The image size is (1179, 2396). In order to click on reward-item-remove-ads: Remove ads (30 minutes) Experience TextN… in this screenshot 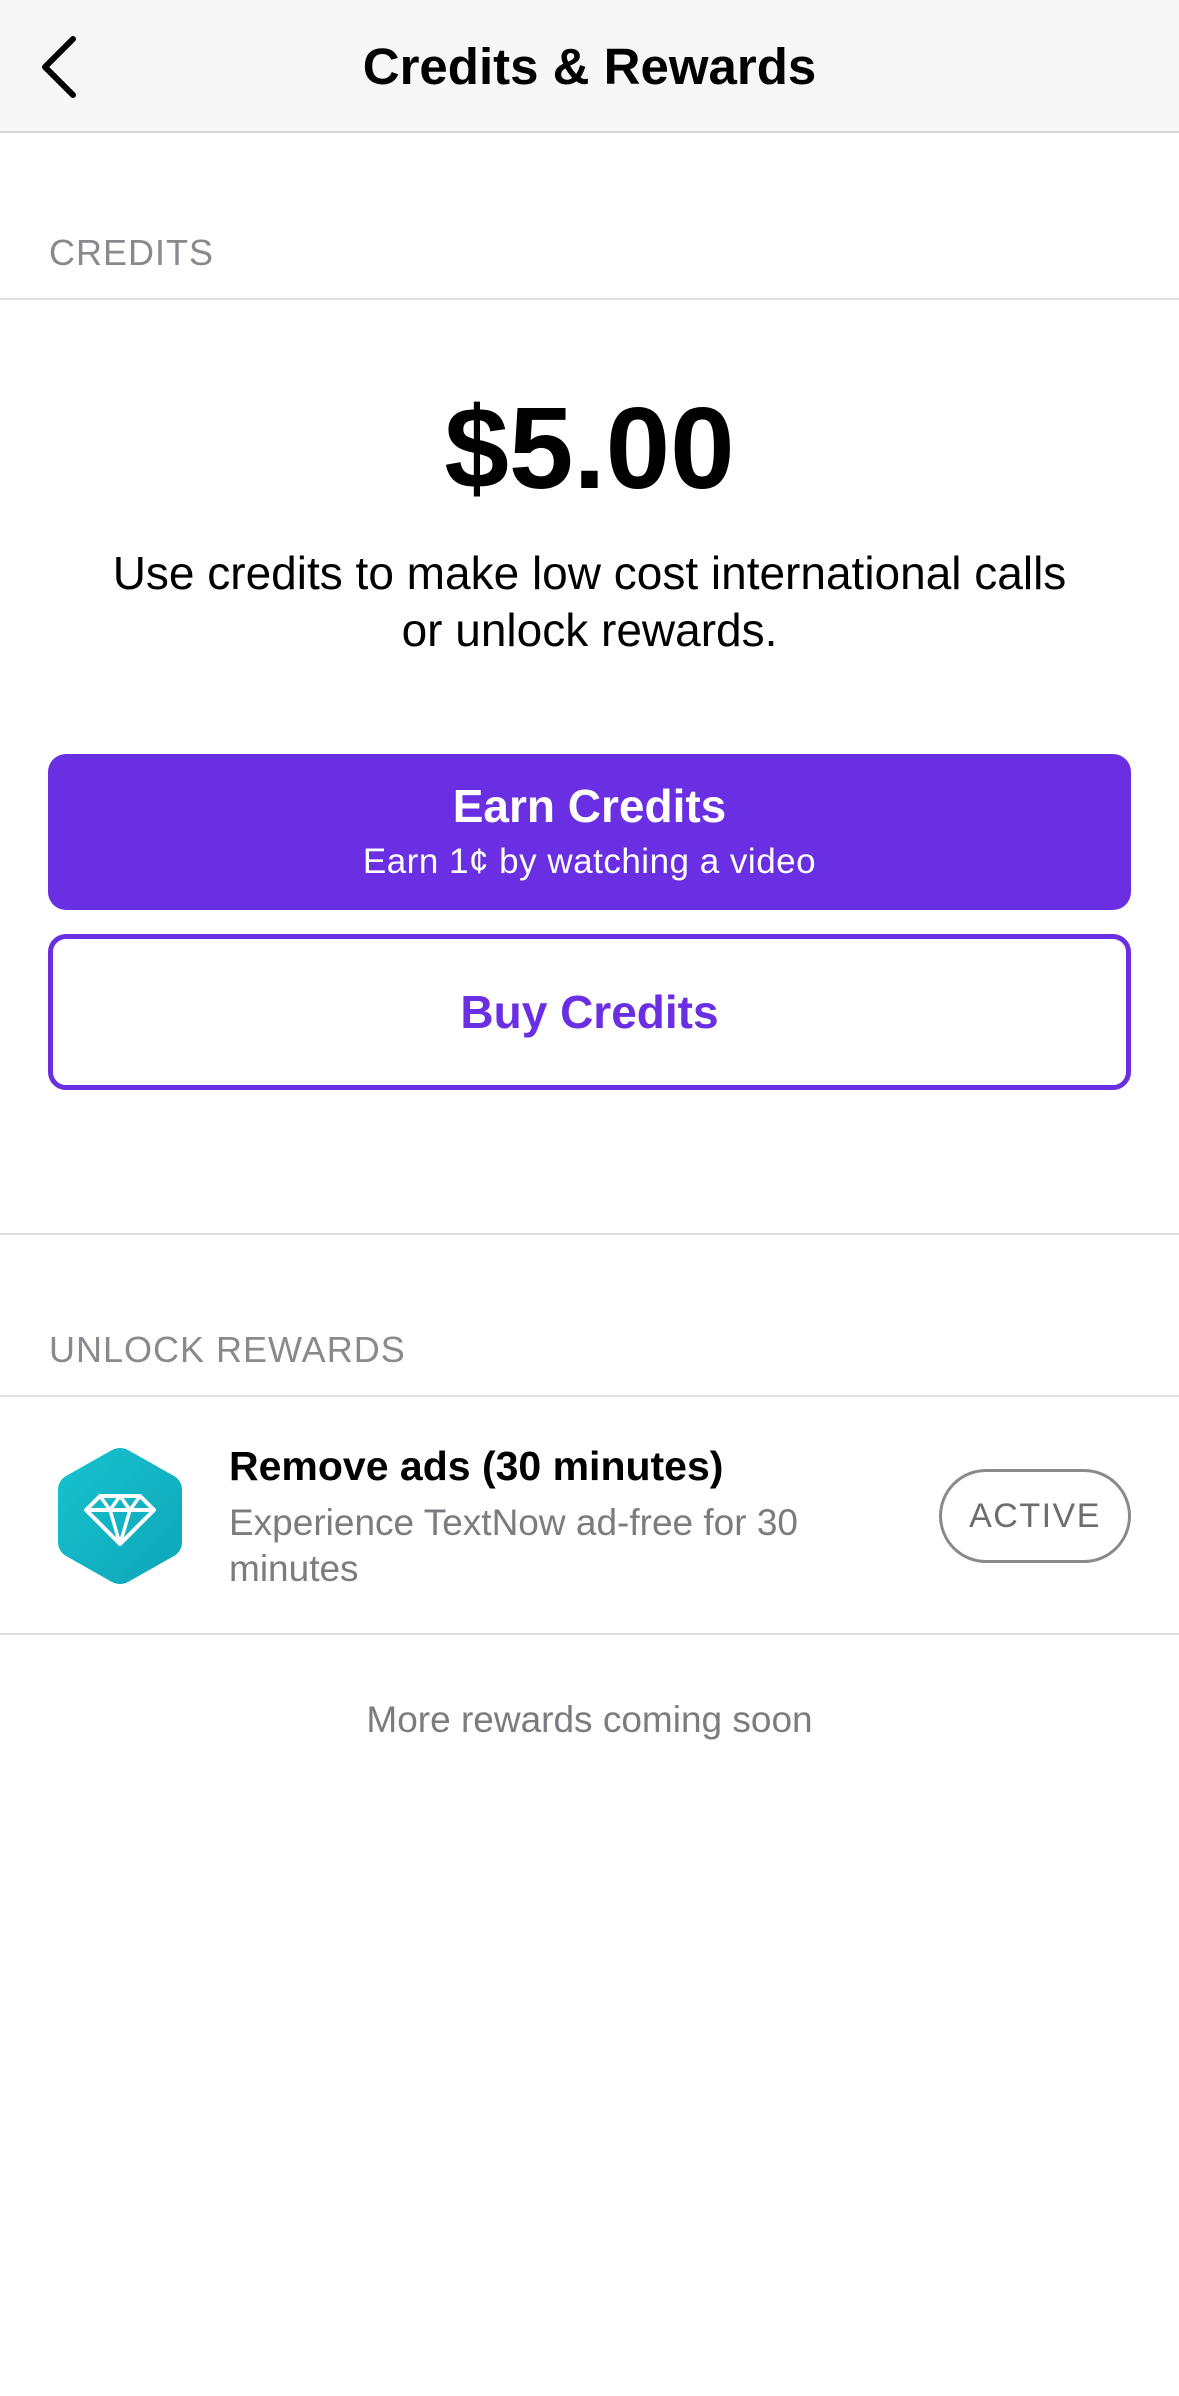, I will do `click(589, 1516)`.